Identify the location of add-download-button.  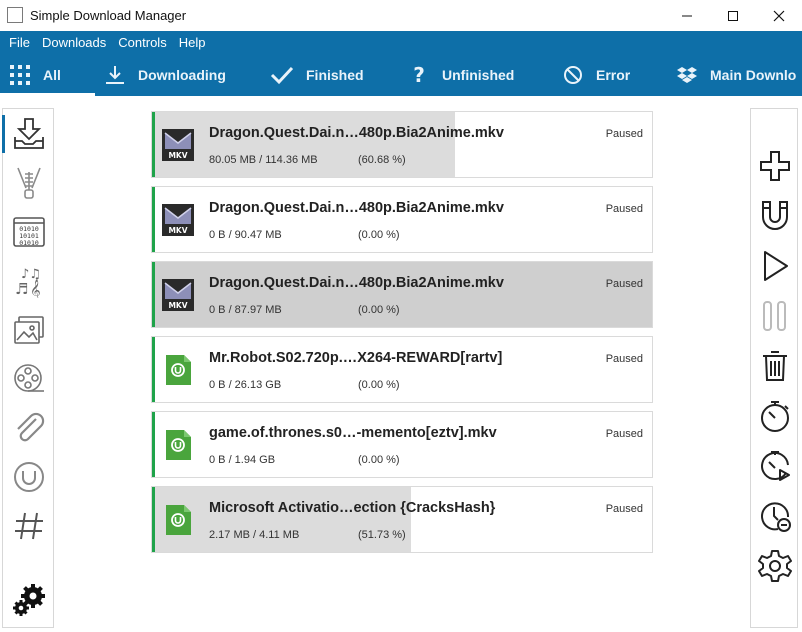
(775, 166).